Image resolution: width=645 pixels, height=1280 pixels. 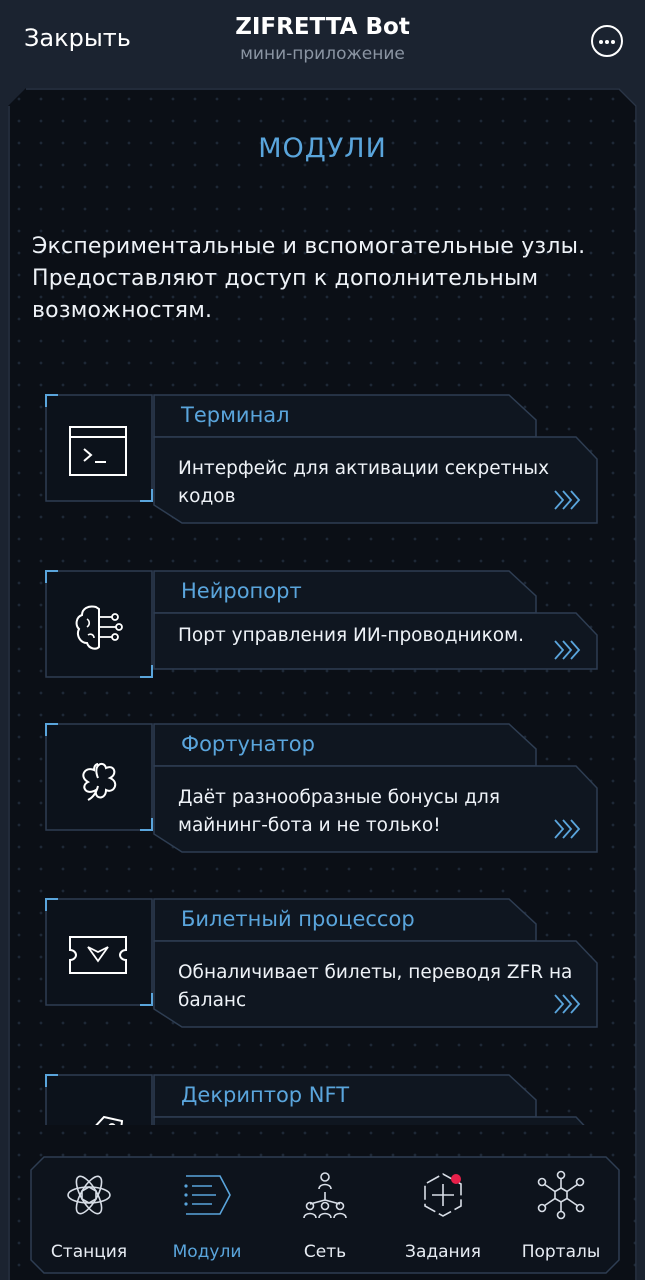 What do you see at coordinates (298, 919) in the screenshot?
I see `module-title: Билетный процессор` at bounding box center [298, 919].